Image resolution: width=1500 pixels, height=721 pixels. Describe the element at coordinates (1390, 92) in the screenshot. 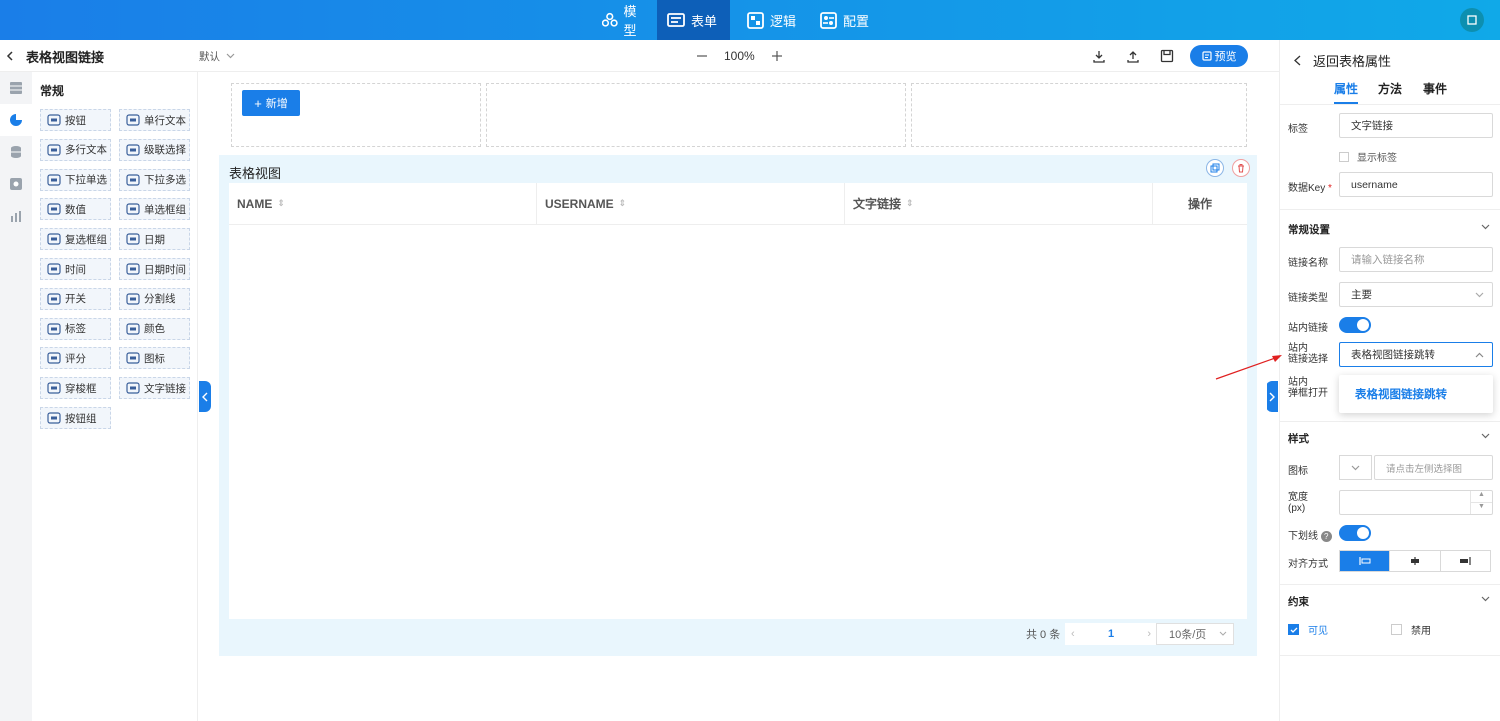

I see `tab-methods: 方法` at that location.